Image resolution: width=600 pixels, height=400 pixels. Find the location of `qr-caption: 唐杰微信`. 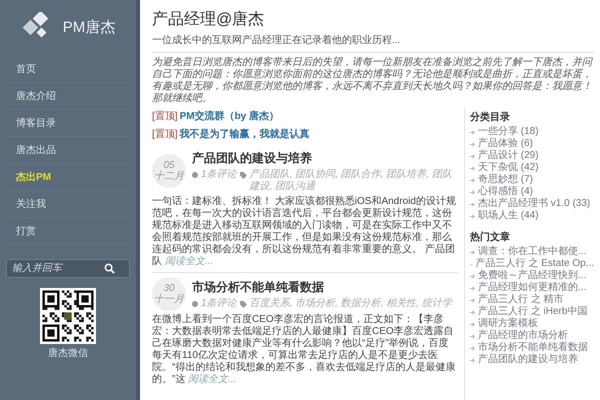

qr-caption: 唐杰微信 is located at coordinates (68, 353).